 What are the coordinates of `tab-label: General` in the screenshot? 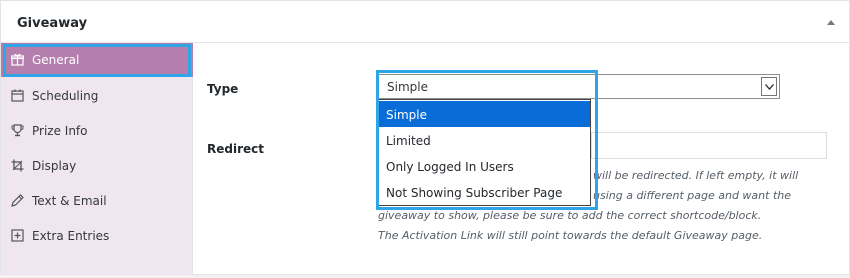 It's located at (56, 60).